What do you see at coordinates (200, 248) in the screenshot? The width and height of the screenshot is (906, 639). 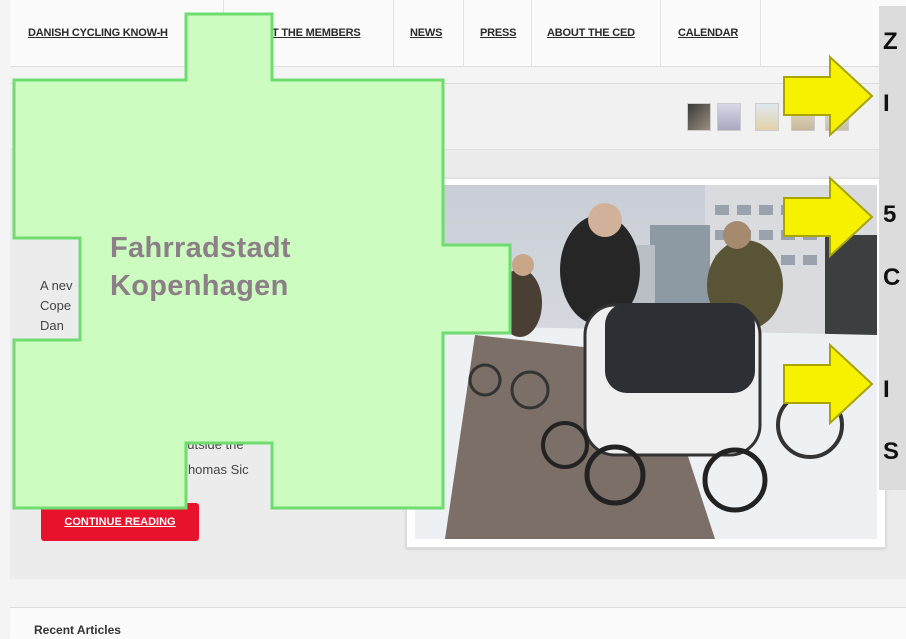 I see `puzzle-title-line: Fahrradstadt` at bounding box center [200, 248].